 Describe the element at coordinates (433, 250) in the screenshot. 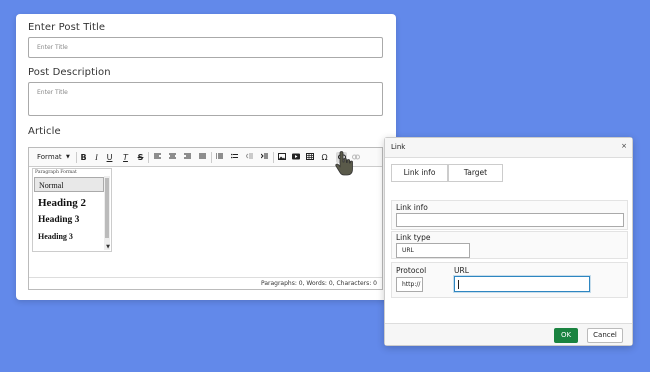

I see `link-type-select: URL` at that location.